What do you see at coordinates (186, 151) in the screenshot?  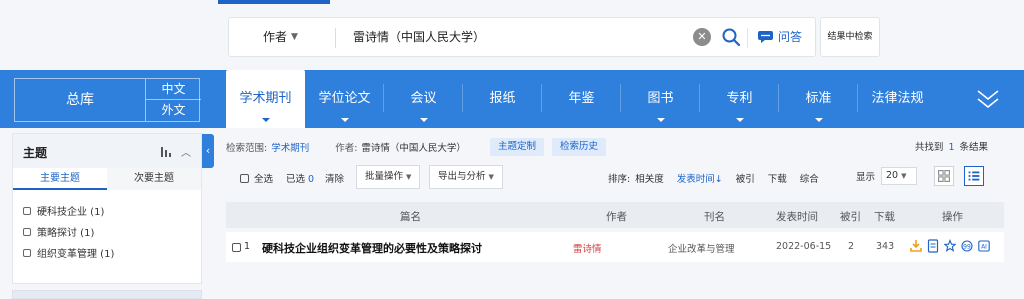 I see `chevron-up-icon: ︿` at bounding box center [186, 151].